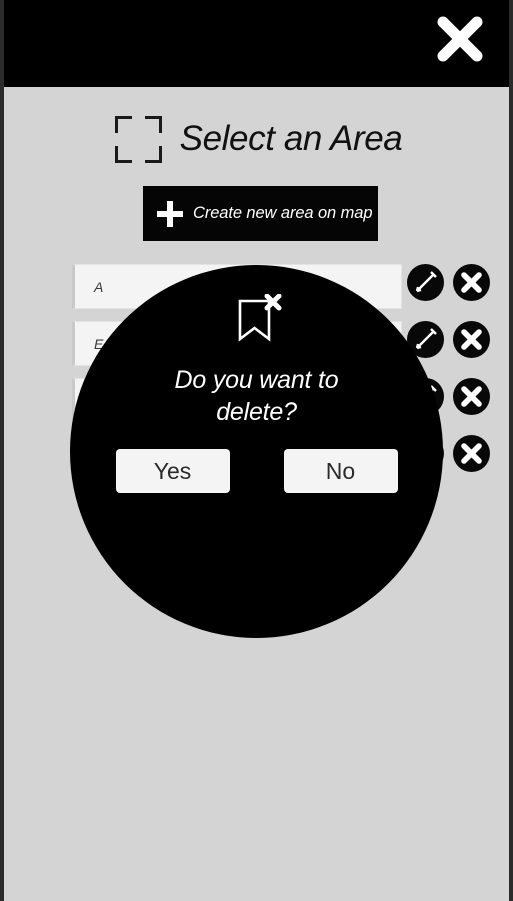  What do you see at coordinates (256, 396) in the screenshot?
I see `confirm-message: Do you want to delete?` at bounding box center [256, 396].